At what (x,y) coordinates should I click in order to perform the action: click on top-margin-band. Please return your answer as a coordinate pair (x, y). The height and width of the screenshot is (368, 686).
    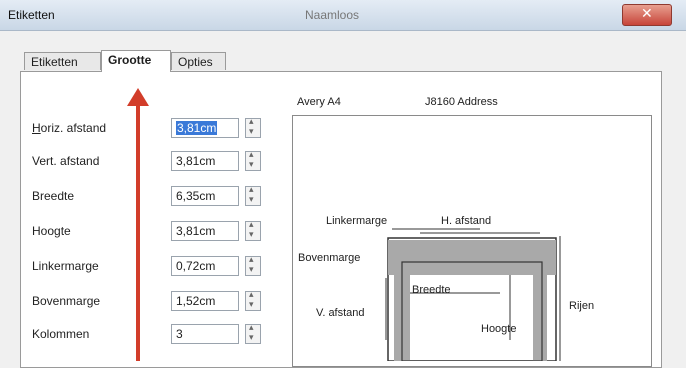
    Looking at the image, I should click on (472, 257).